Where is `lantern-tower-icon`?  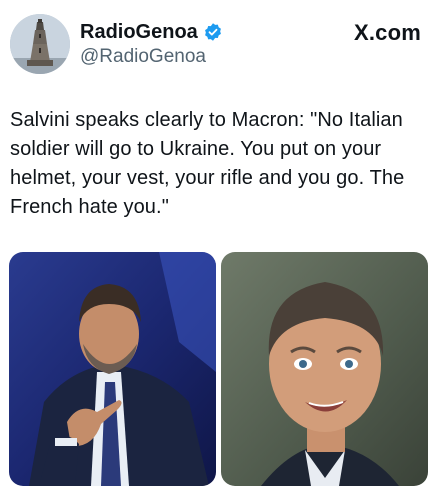
lantern-tower-icon is located at coordinates (40, 44).